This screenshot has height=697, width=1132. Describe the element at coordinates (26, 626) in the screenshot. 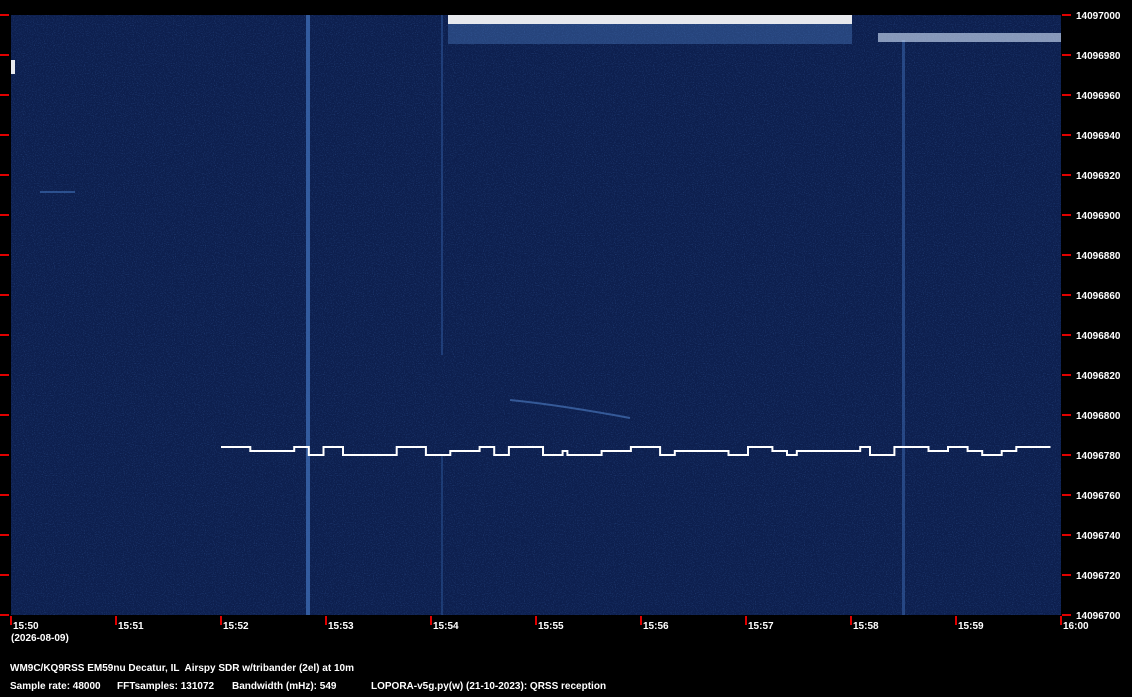

I see `x-tick-label: 15:50` at that location.